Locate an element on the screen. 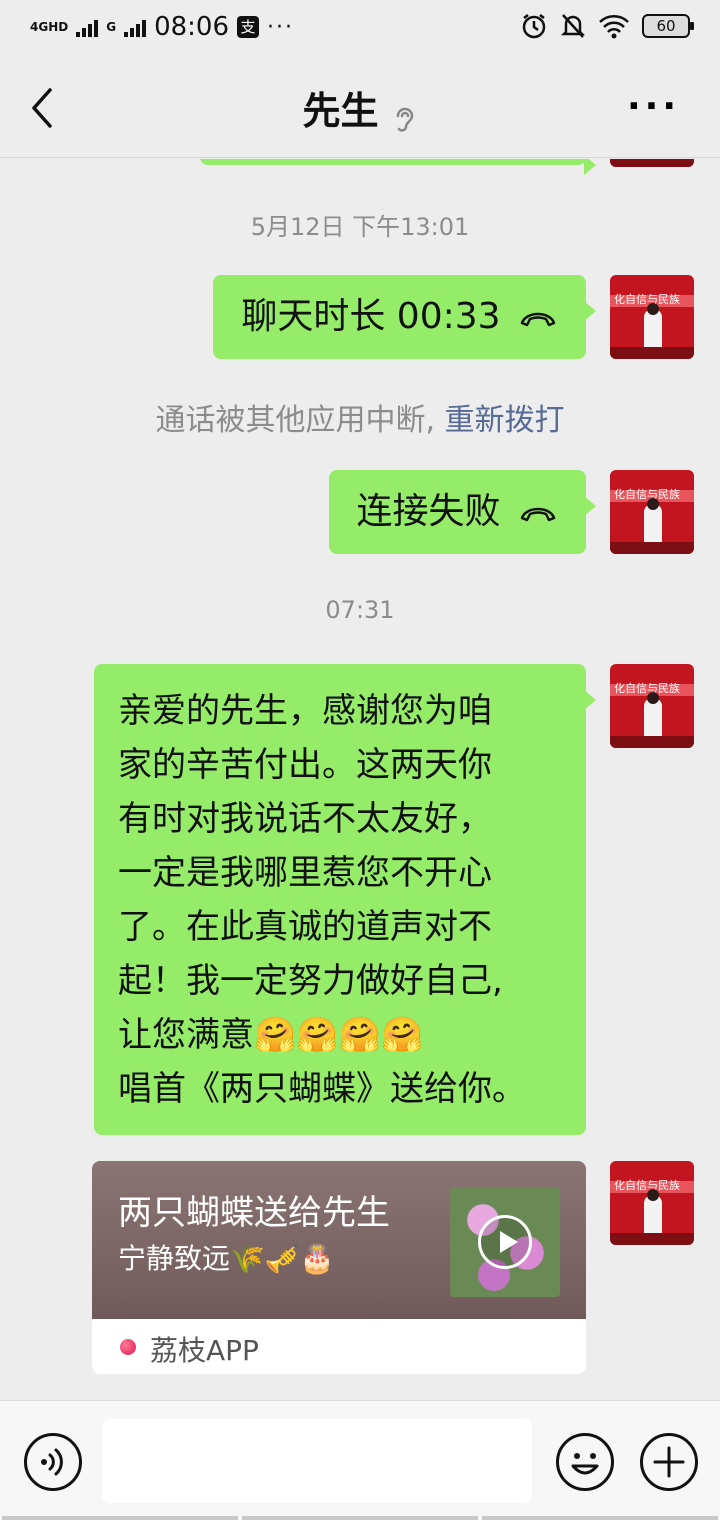  message-line: 起！我一定努力做好自己, is located at coordinates (310, 981).